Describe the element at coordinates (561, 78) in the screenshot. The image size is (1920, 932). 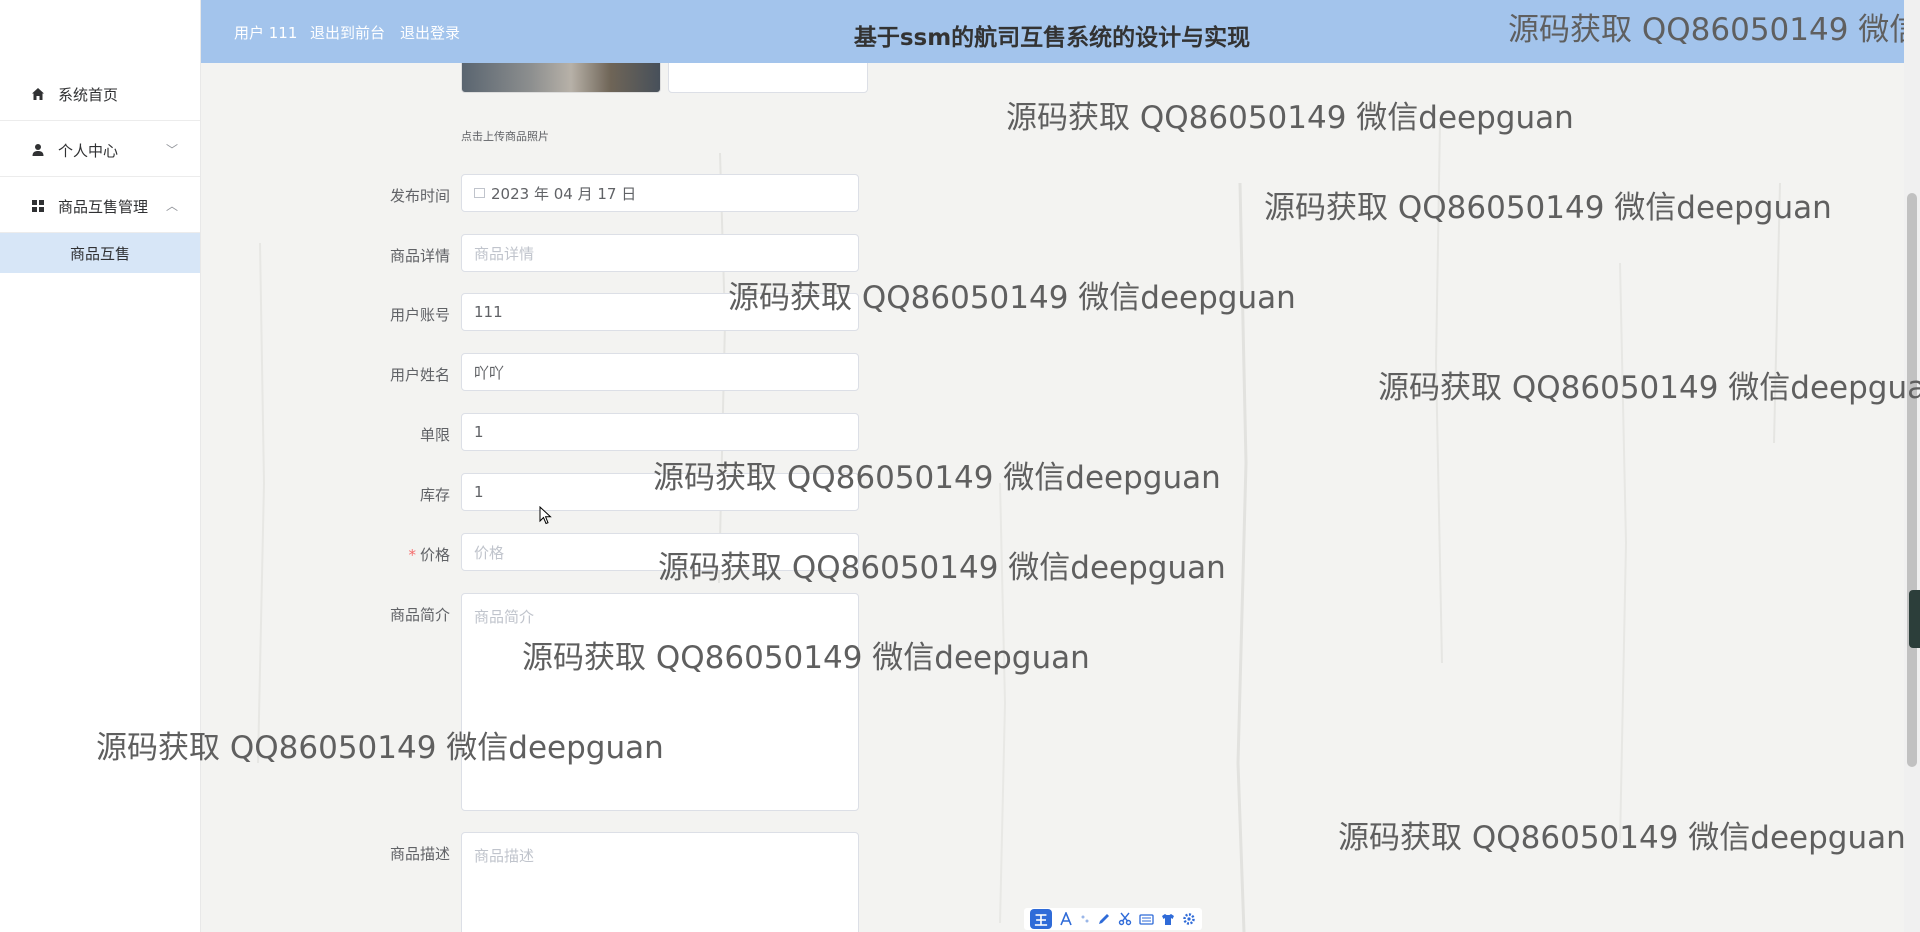
I see `product-image-preview` at that location.